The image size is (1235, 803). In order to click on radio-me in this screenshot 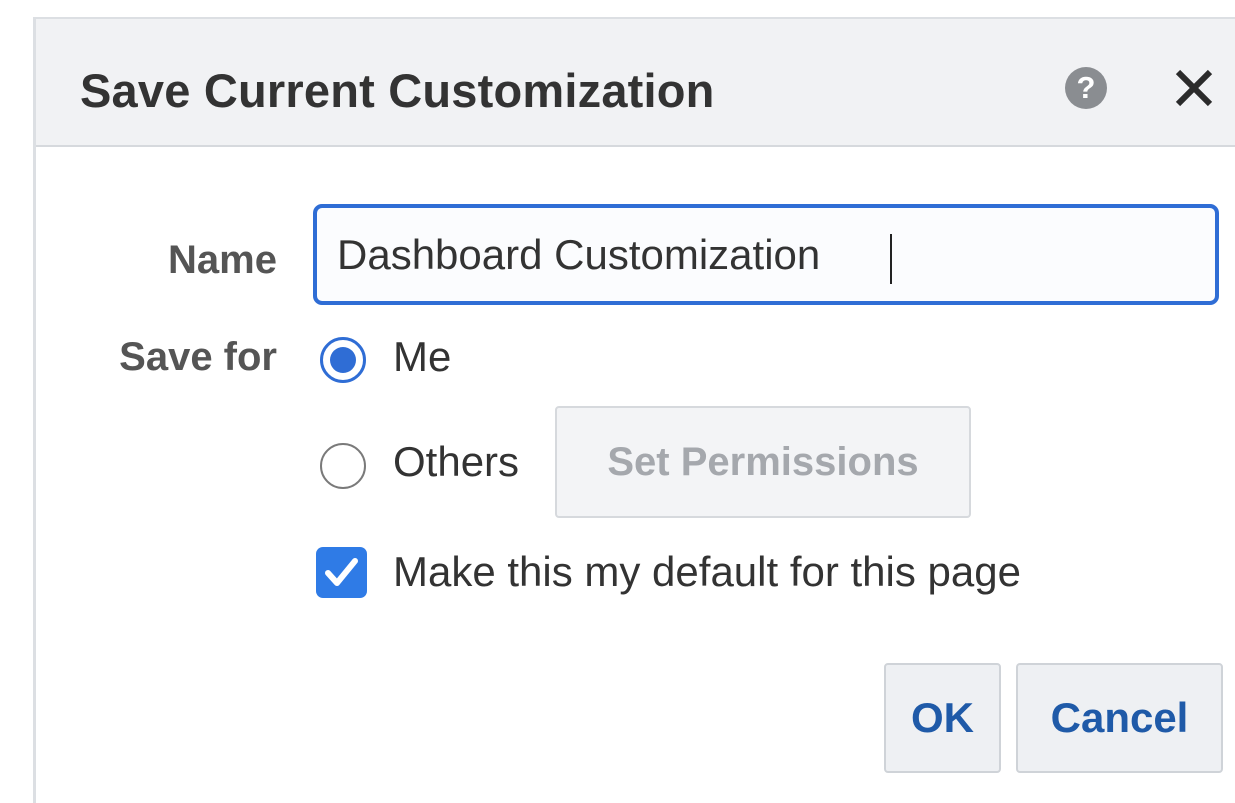, I will do `click(343, 360)`.